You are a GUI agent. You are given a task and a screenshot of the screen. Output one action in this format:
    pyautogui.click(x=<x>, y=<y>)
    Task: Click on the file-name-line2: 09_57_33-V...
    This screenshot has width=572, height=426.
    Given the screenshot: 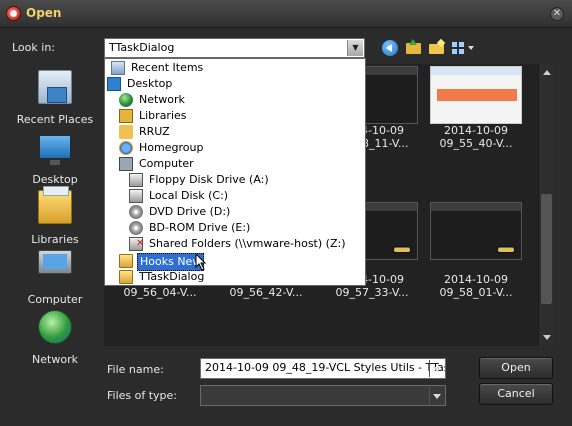 What is the action you would take?
    pyautogui.click(x=372, y=292)
    